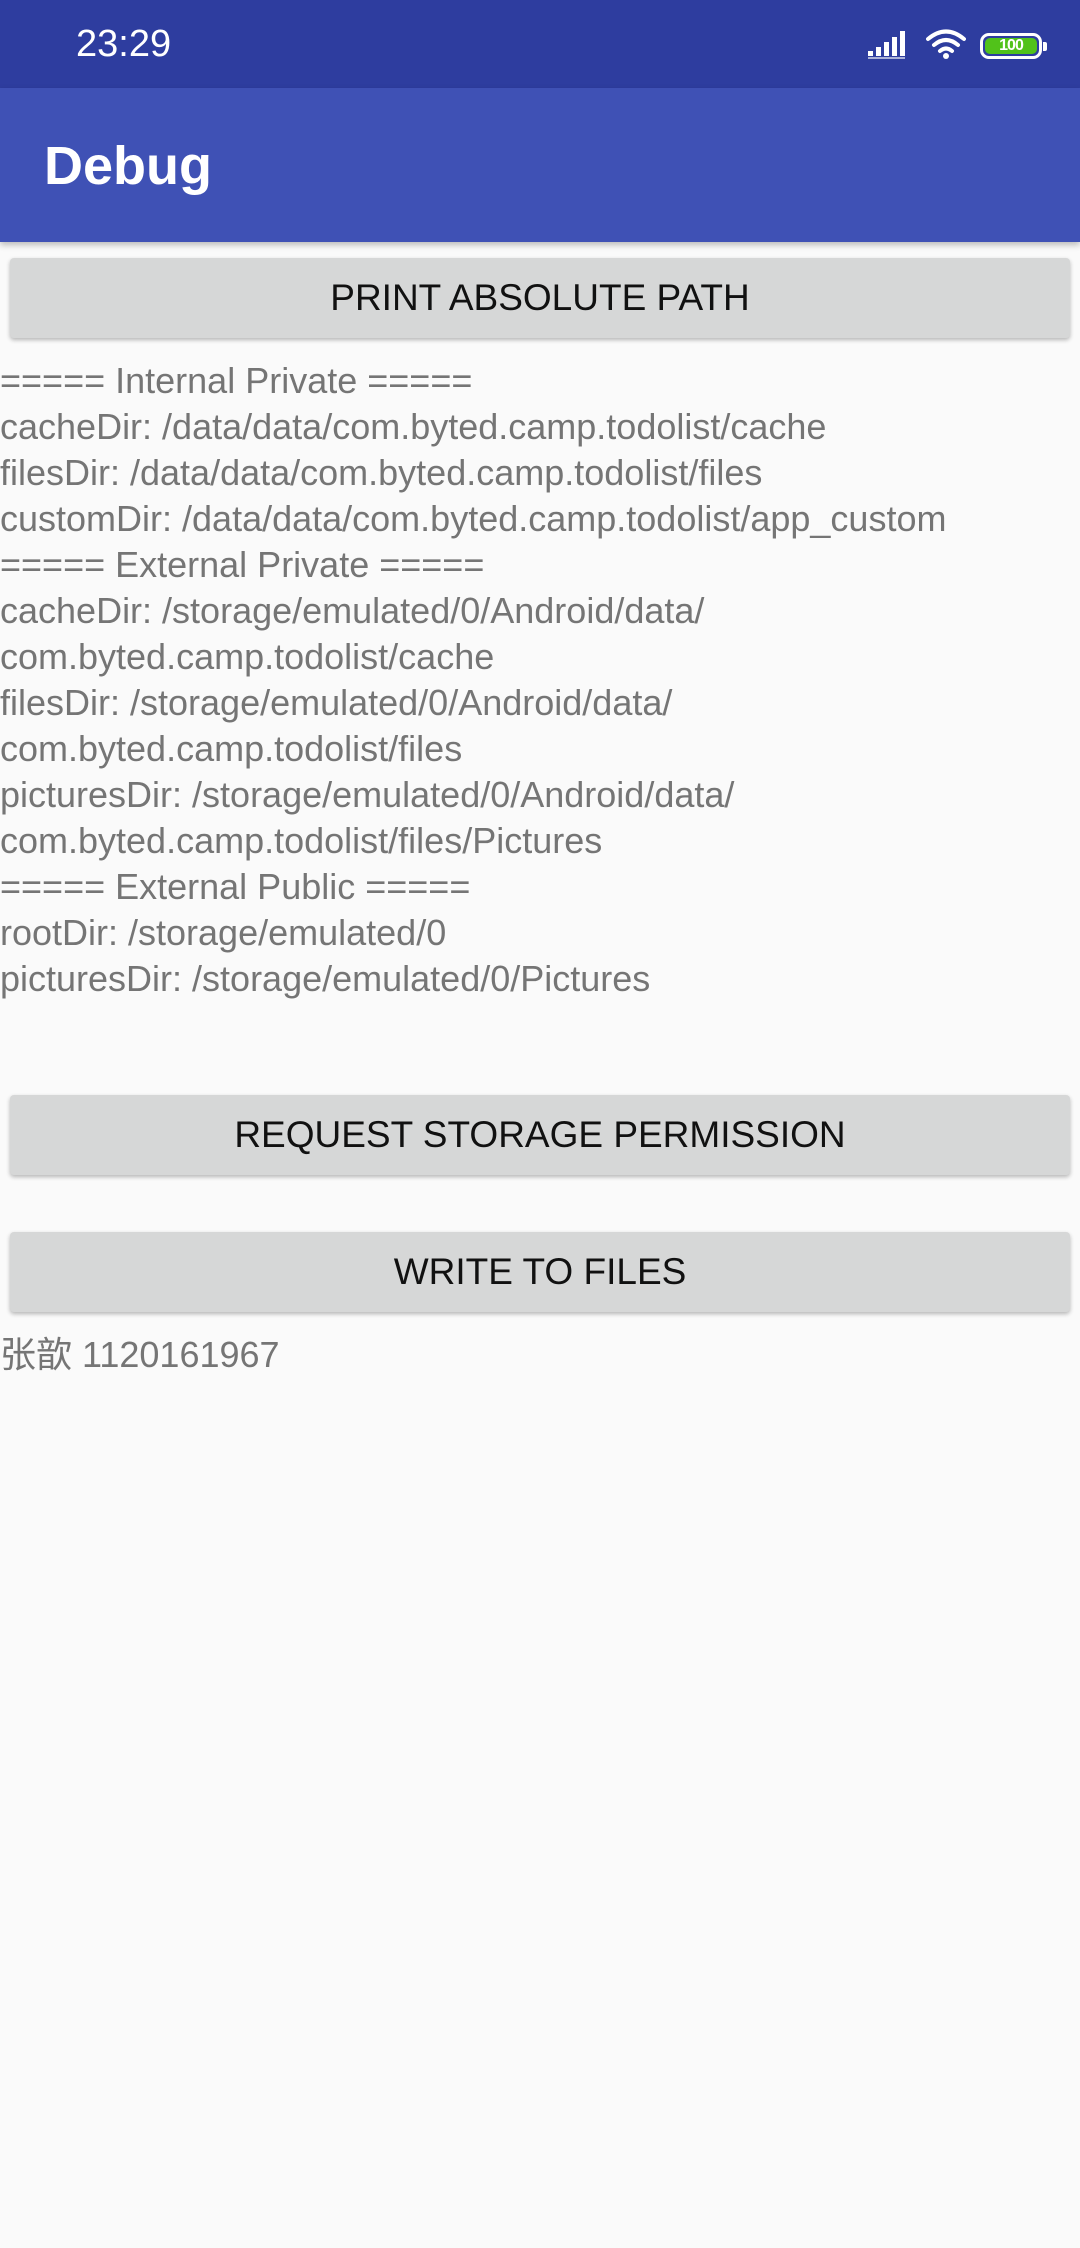 The height and width of the screenshot is (2248, 1080). I want to click on app-bar: Debug, so click(540, 165).